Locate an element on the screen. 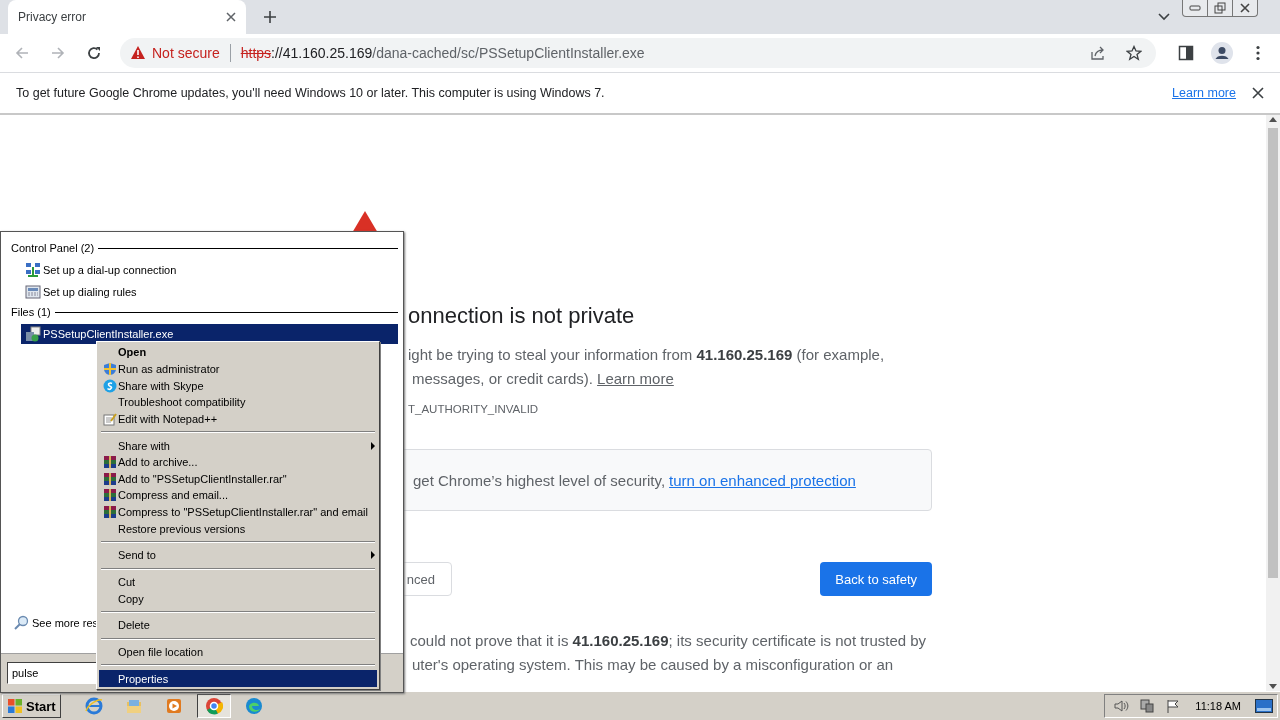  group-heading: Files (1) is located at coordinates (31, 312).